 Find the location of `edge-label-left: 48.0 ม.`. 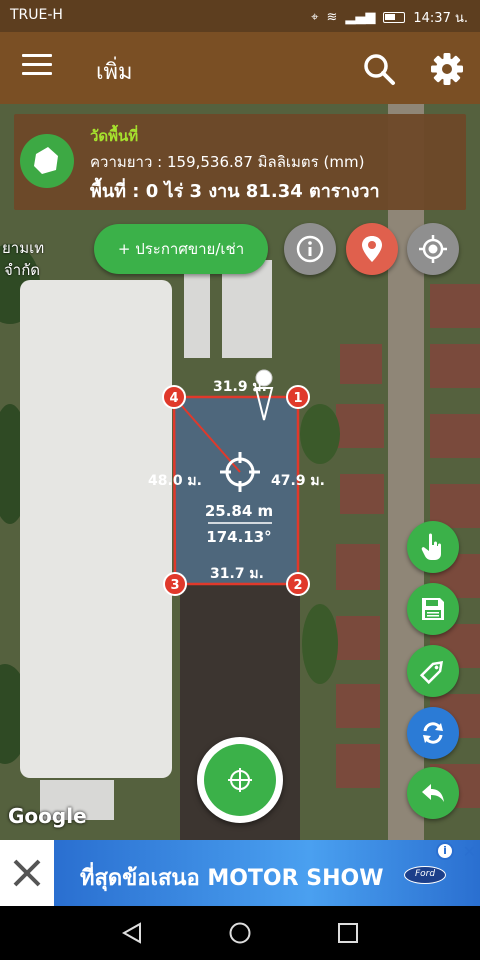

edge-label-left: 48.0 ม. is located at coordinates (175, 481).